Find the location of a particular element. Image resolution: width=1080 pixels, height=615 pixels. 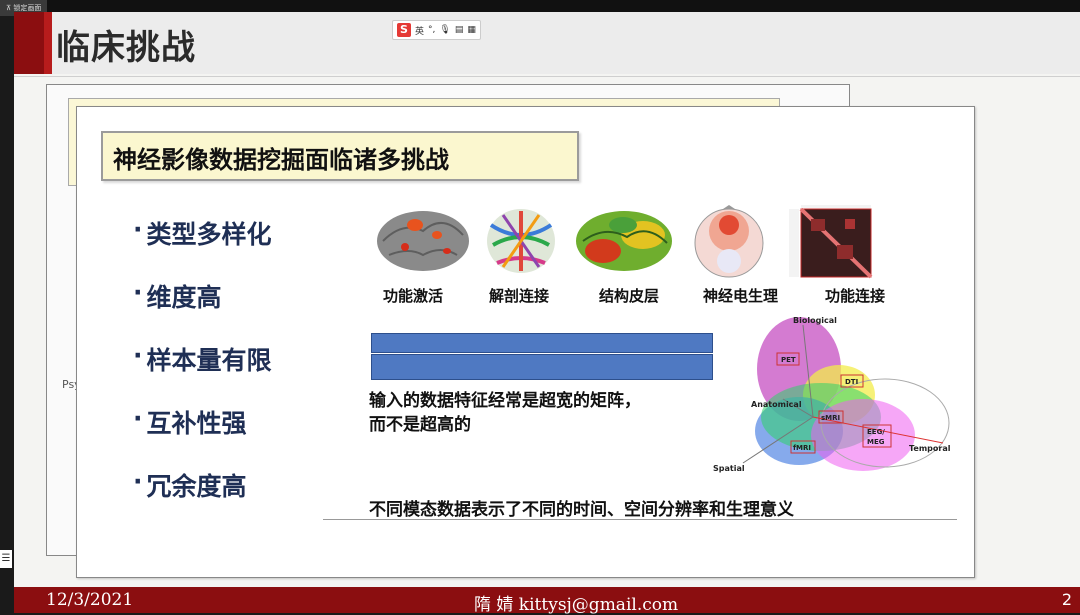

keyboard-icon: ▤ is located at coordinates (459, 30).